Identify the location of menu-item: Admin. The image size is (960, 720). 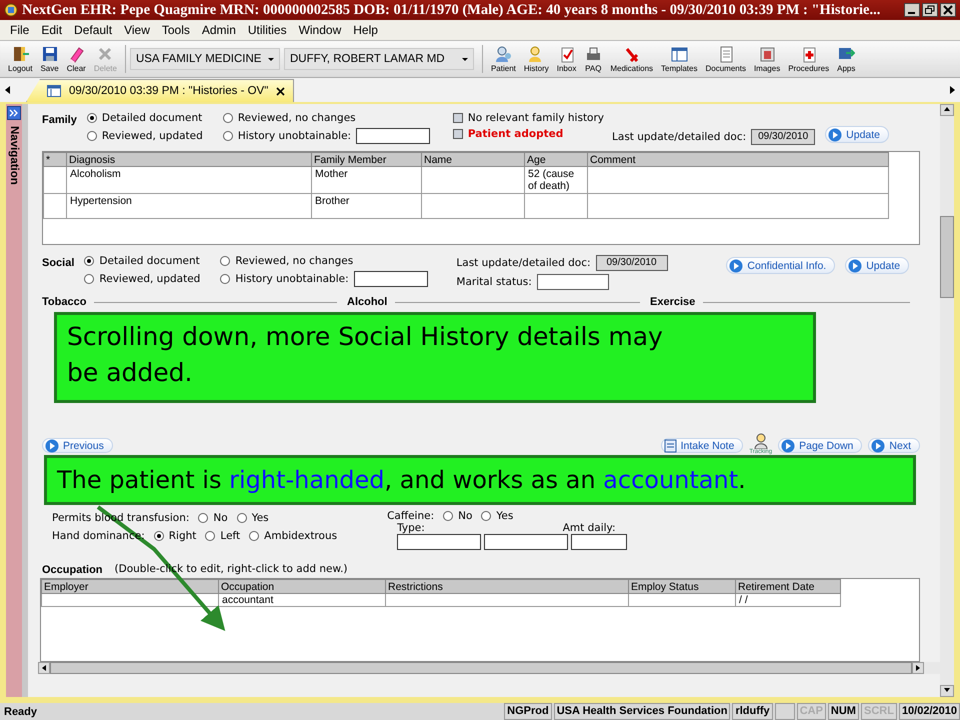
(219, 30).